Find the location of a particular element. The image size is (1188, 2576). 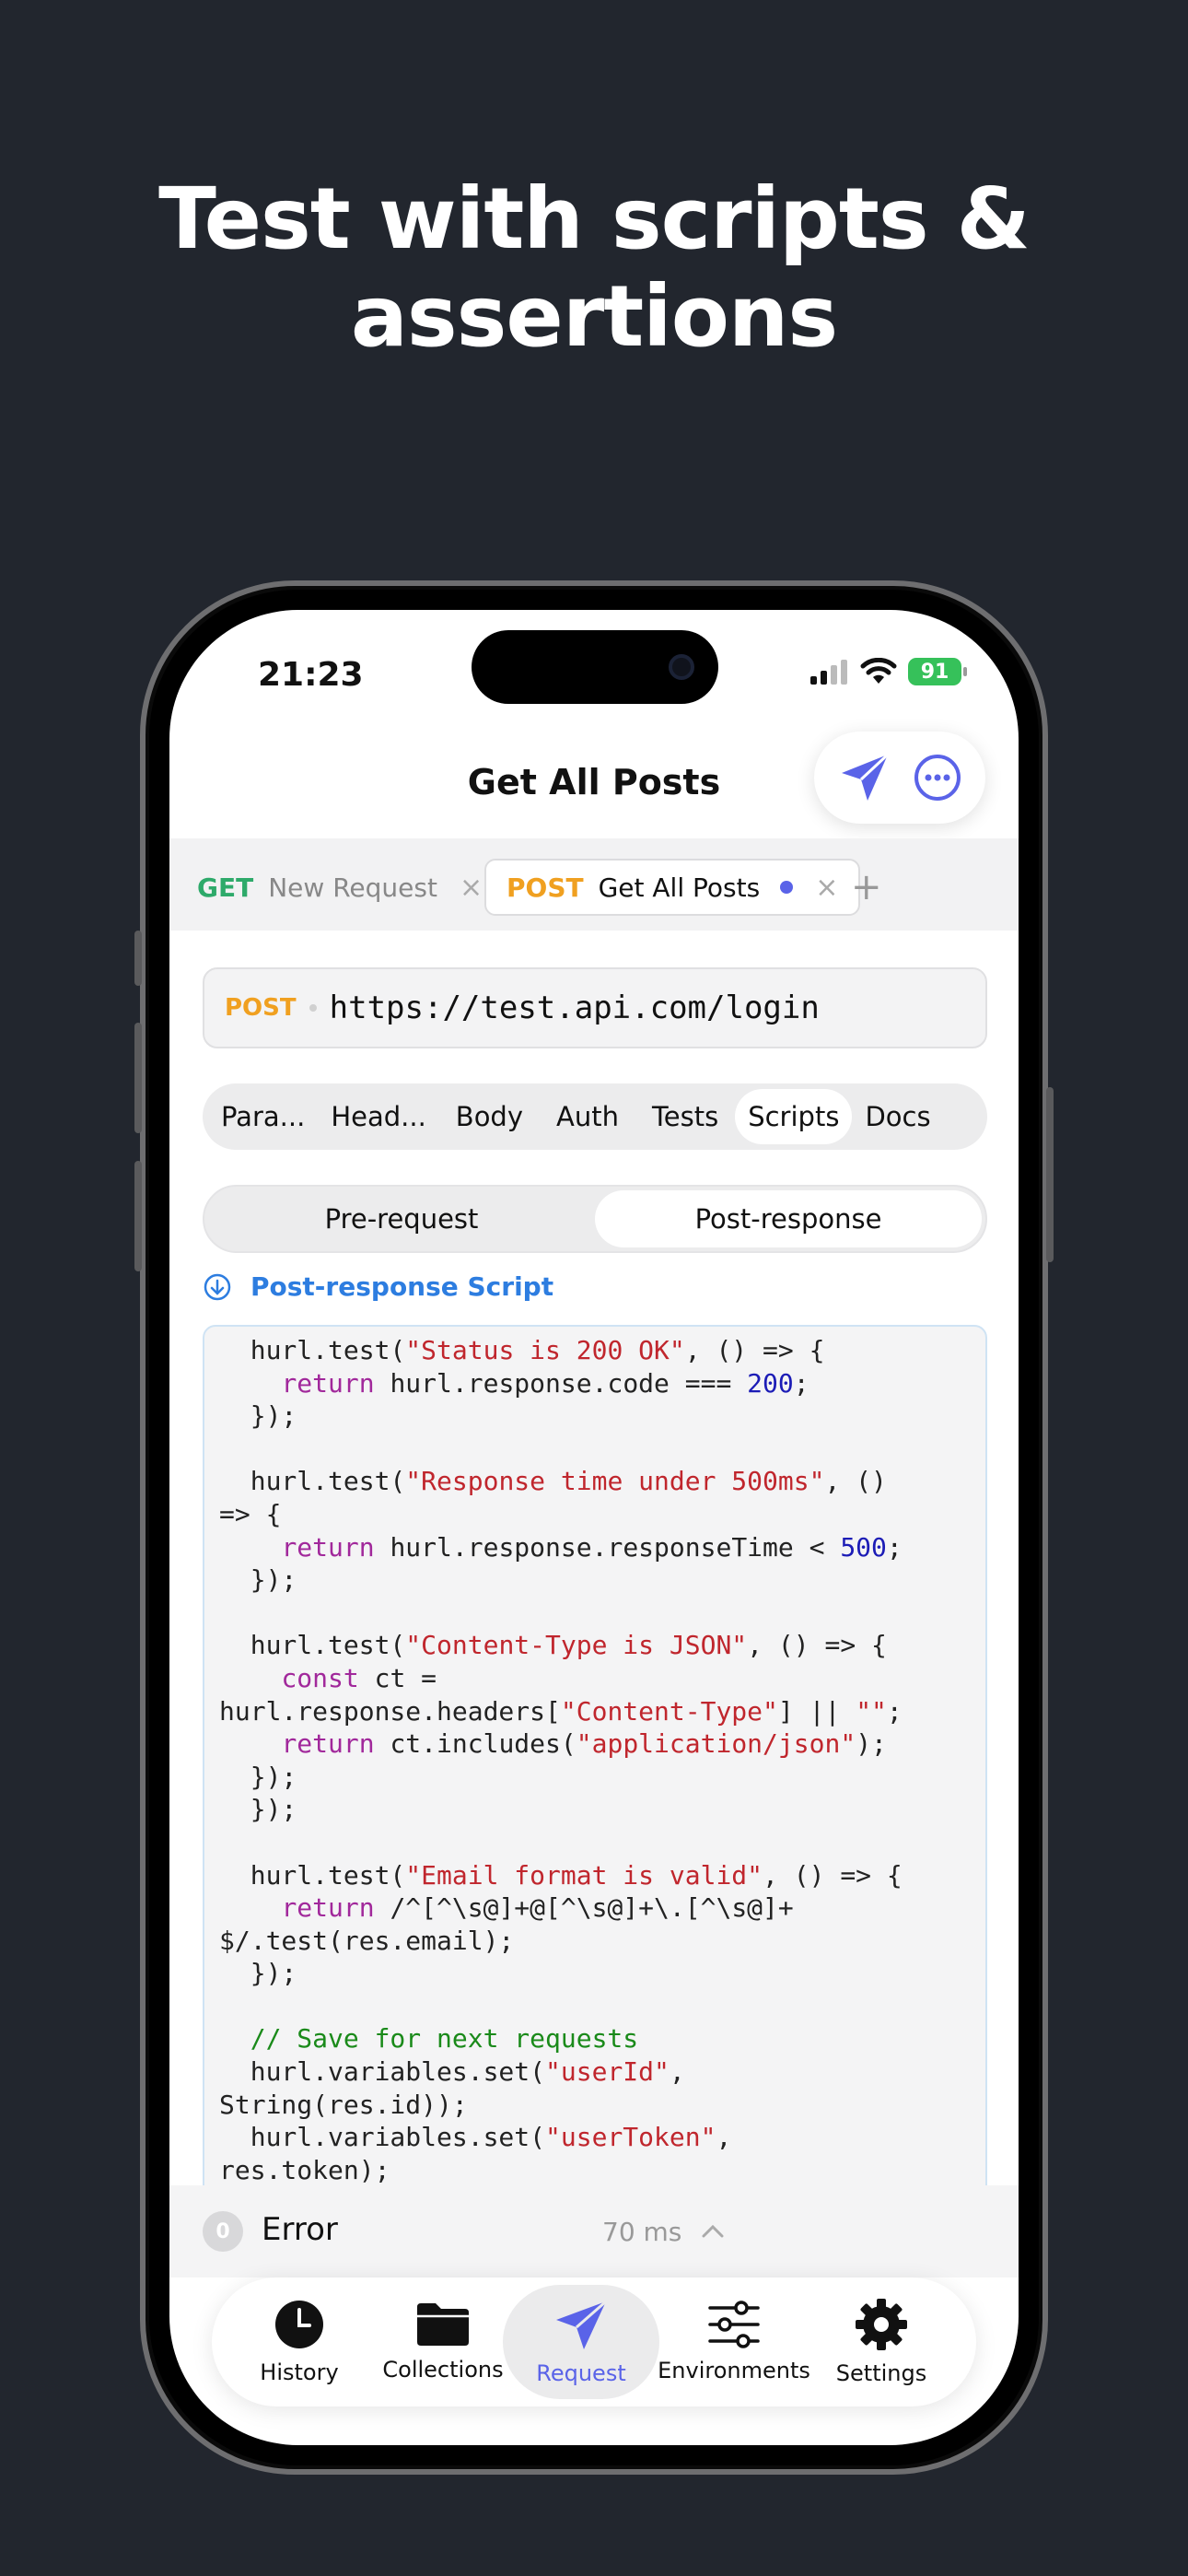

nav-collections: Collections is located at coordinates (443, 2342).